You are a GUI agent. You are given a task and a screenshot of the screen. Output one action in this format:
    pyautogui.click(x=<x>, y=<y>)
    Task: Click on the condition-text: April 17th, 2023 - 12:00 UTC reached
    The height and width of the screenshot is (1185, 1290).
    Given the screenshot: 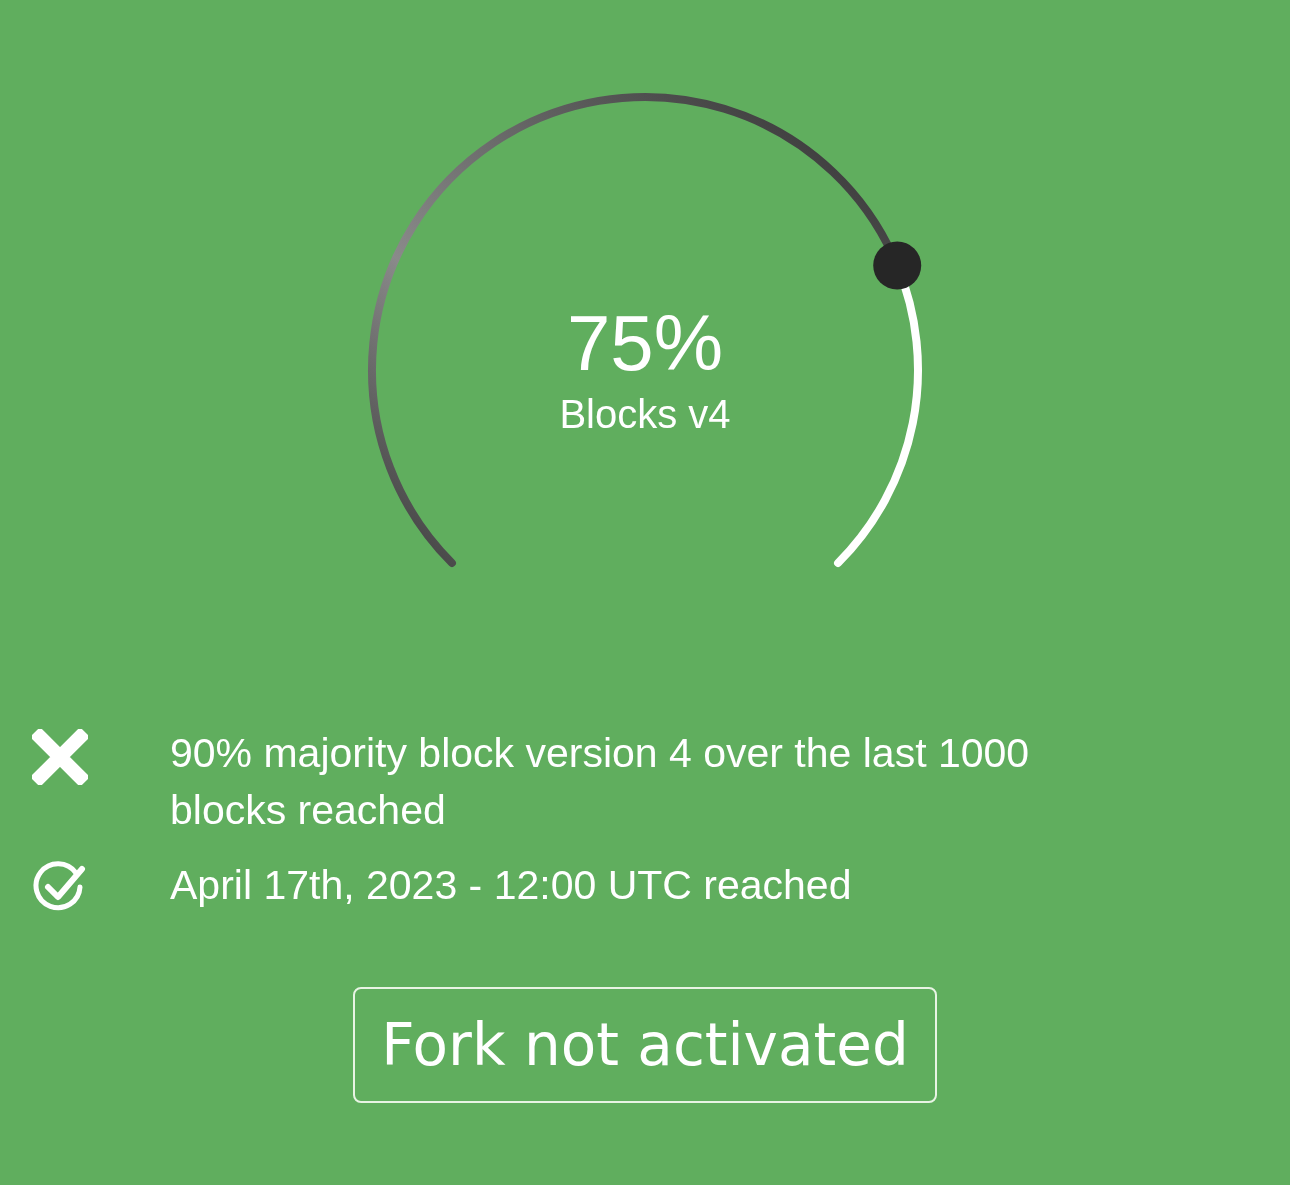 What is the action you would take?
    pyautogui.click(x=511, y=885)
    